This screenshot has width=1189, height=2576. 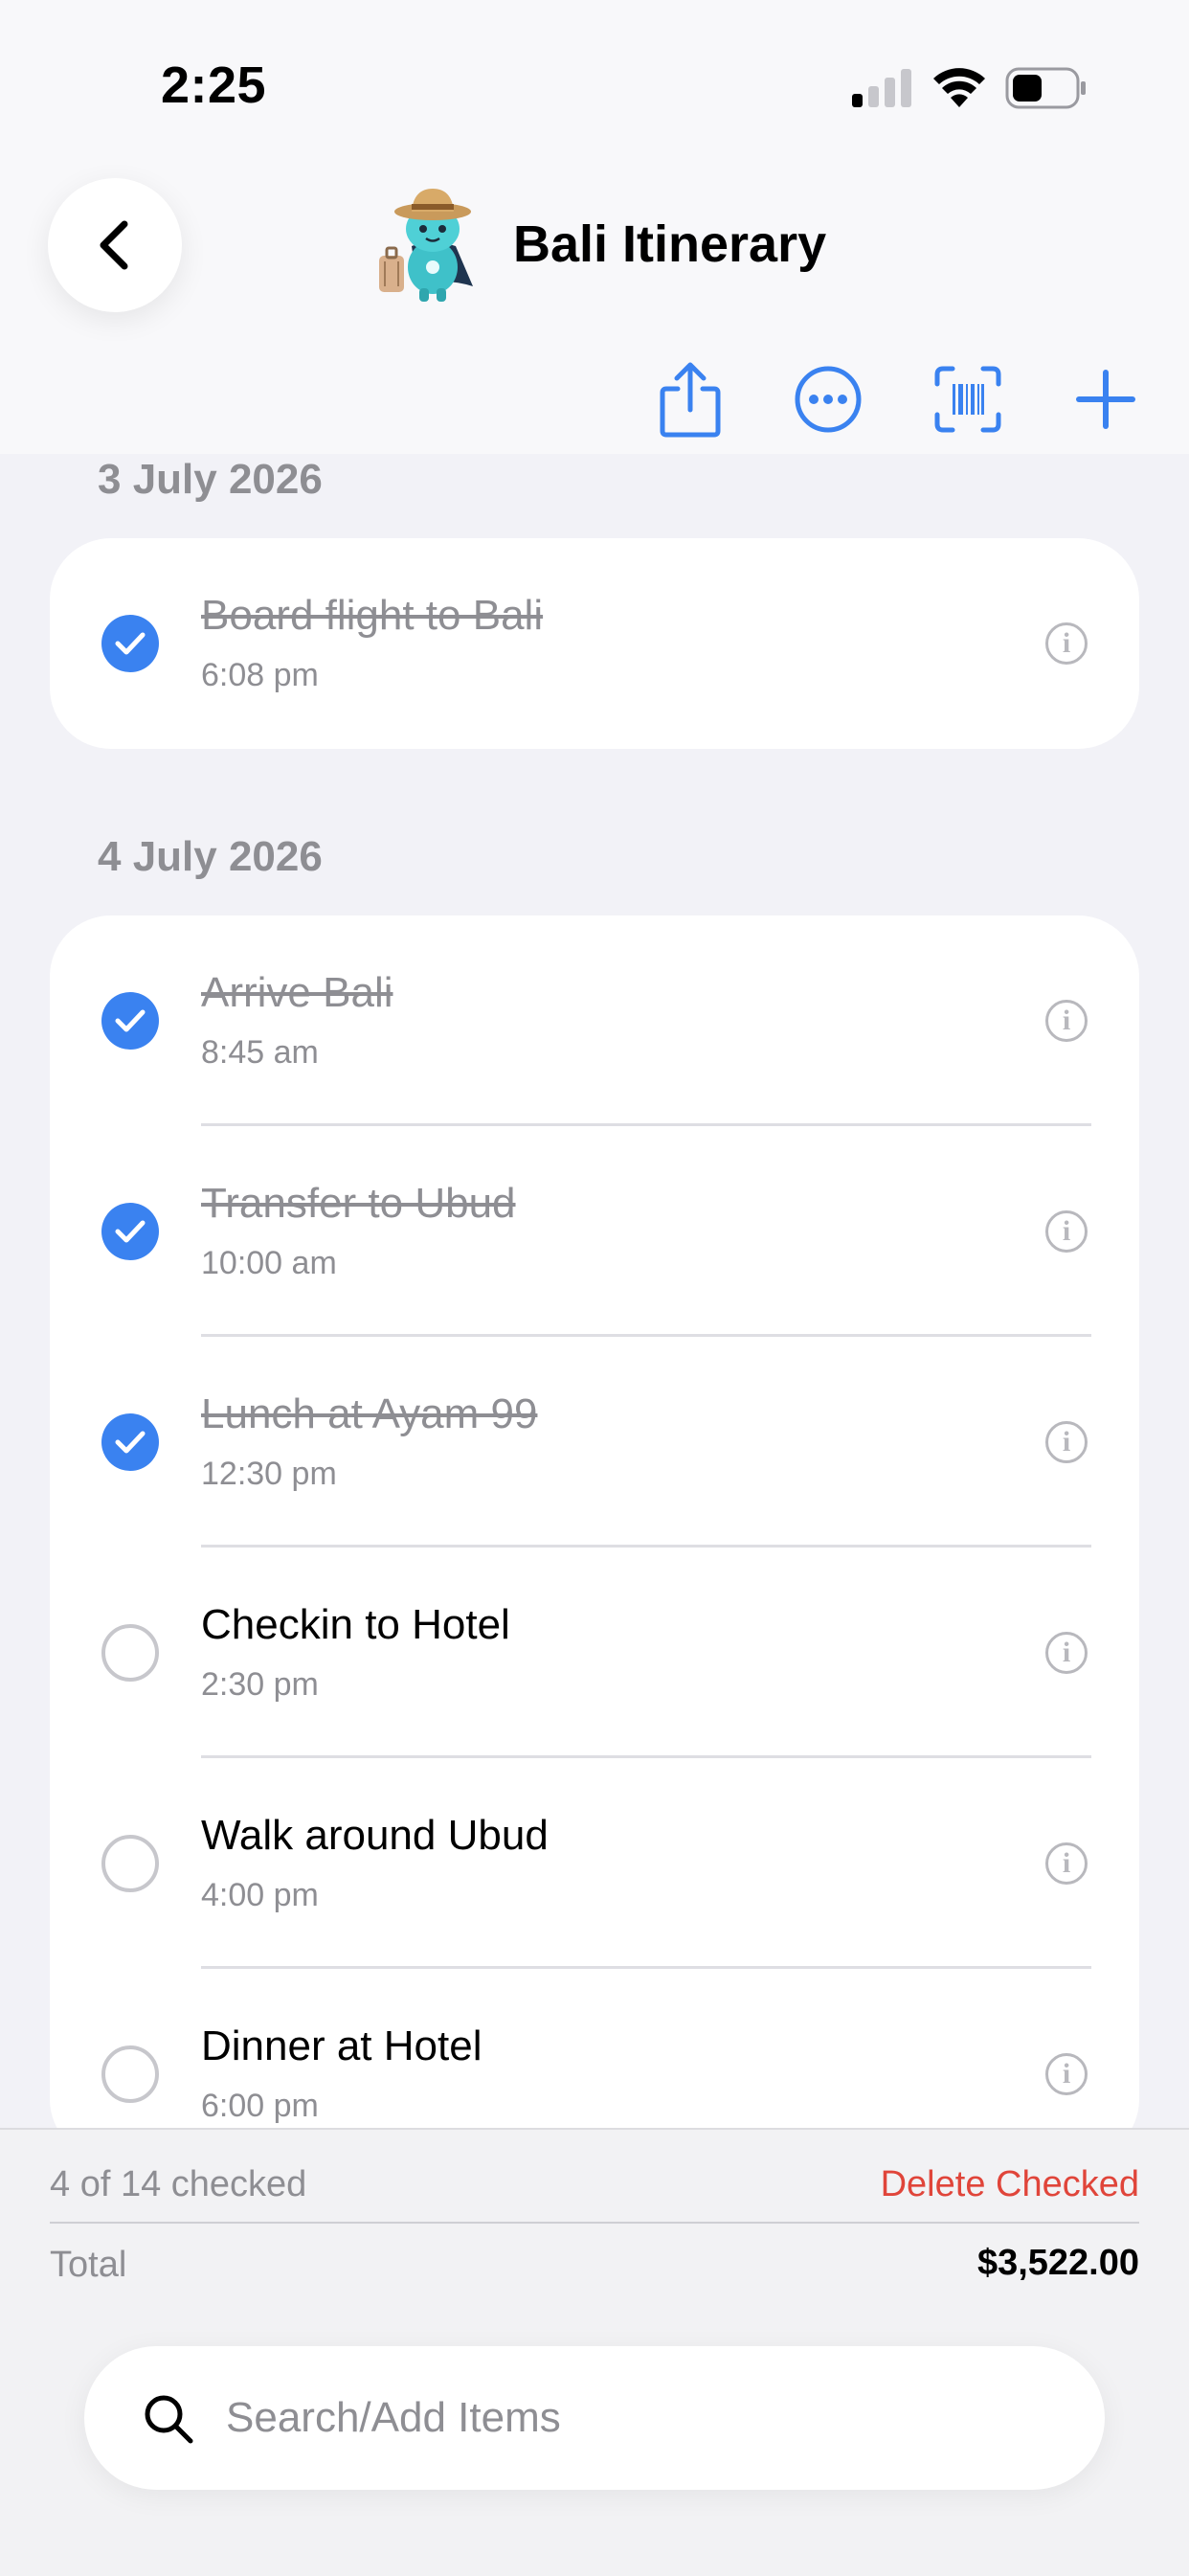 I want to click on item-time: 6:00 pm, so click(x=260, y=2106).